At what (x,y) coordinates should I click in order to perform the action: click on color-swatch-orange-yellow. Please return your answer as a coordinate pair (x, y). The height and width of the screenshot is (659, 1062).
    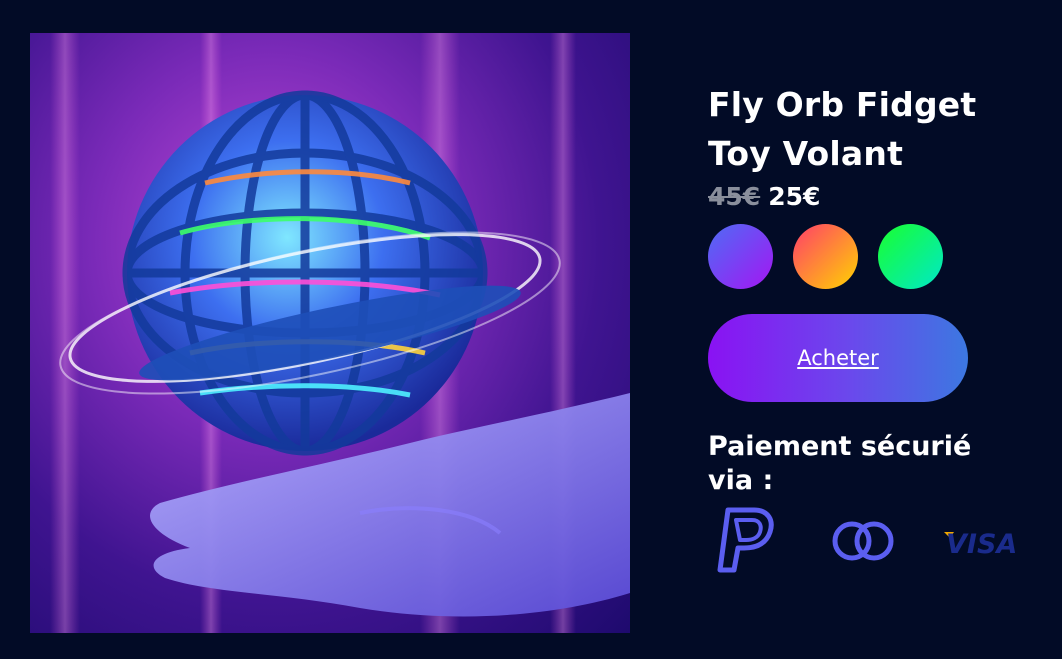
    Looking at the image, I should click on (825, 256).